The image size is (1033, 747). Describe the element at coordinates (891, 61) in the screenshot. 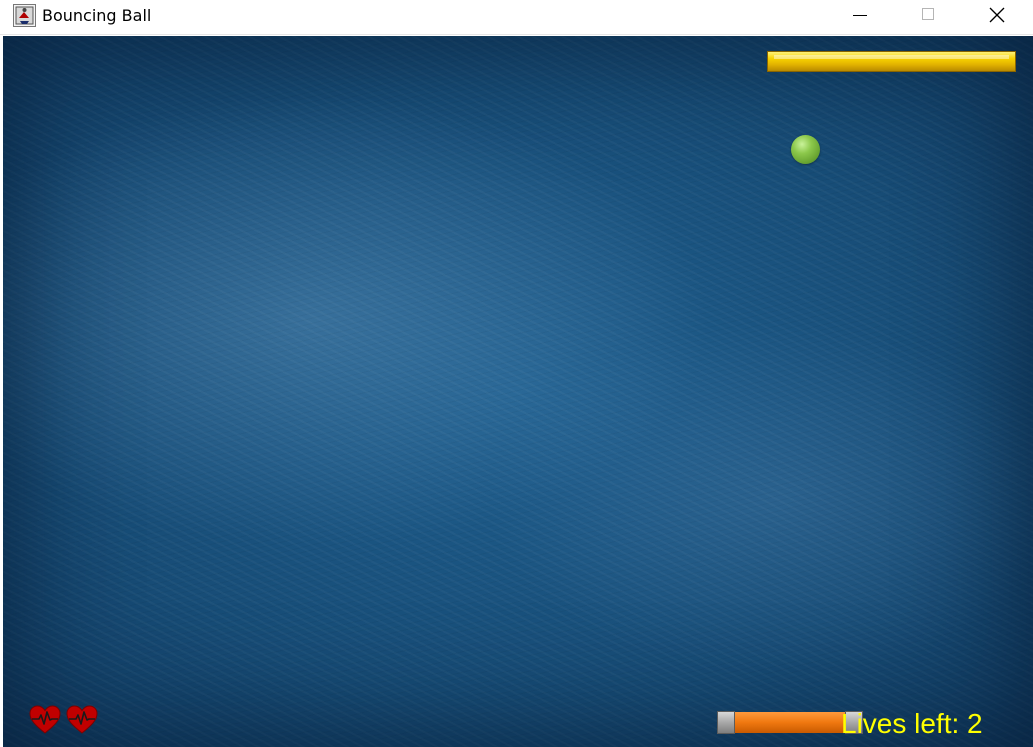

I see `yellow-brick` at that location.